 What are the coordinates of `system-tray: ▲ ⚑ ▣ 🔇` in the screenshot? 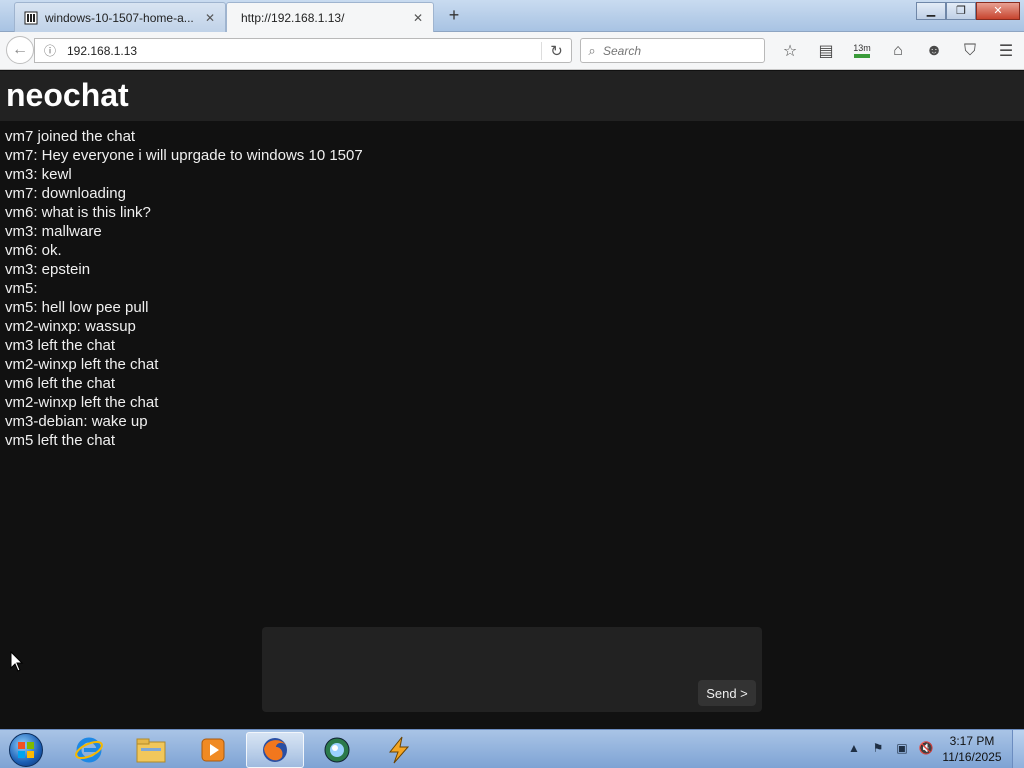 It's located at (890, 748).